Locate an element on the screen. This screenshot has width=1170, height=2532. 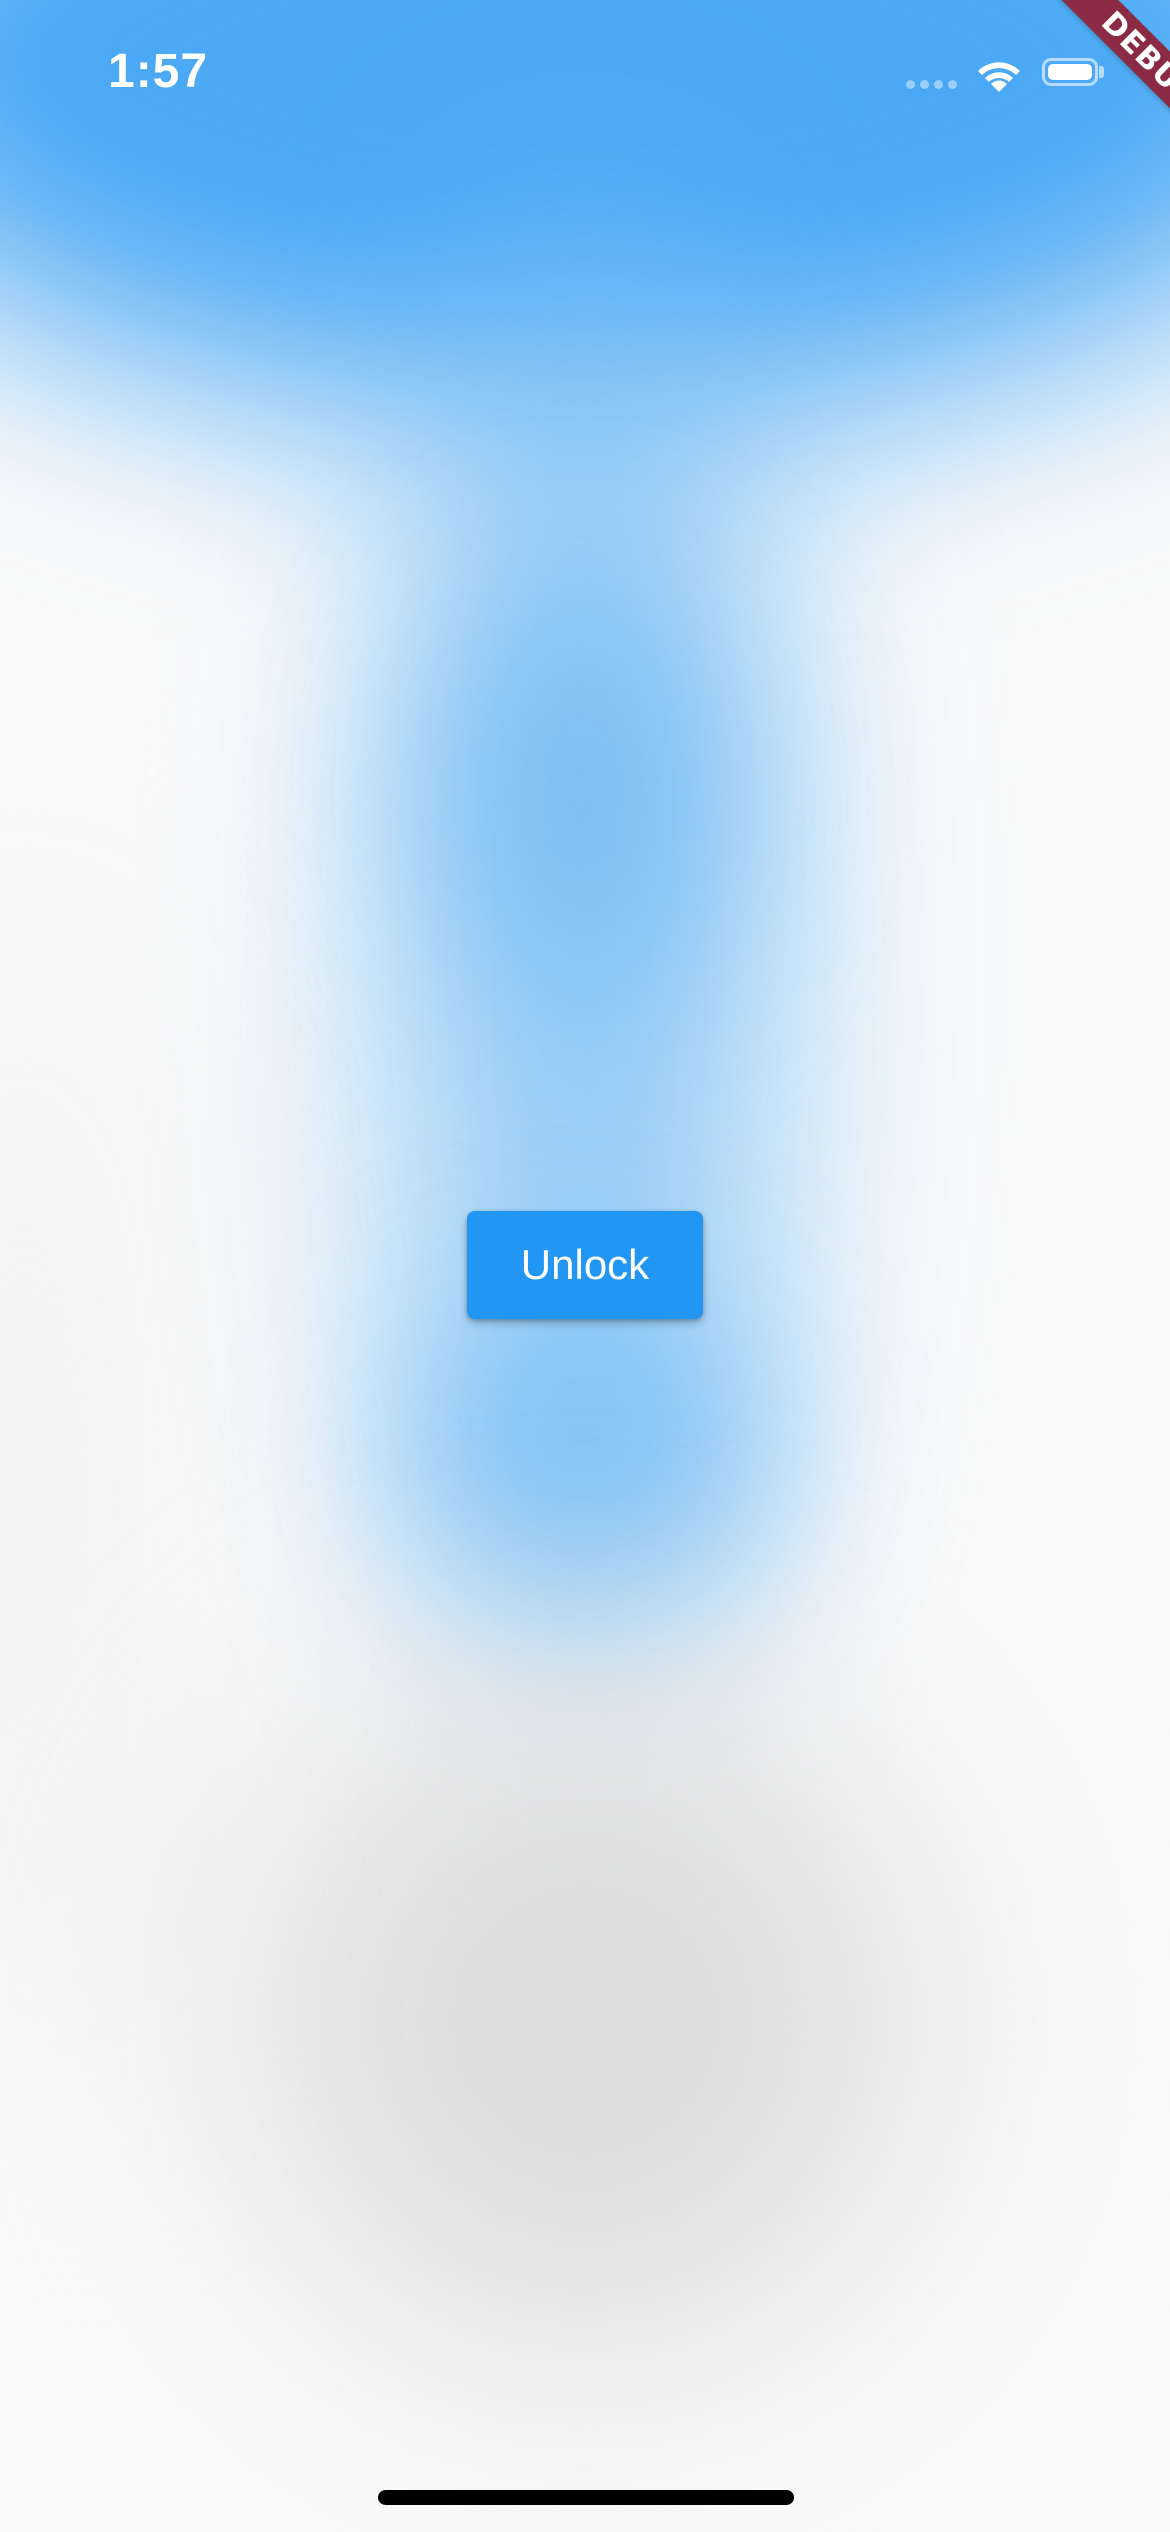
background-blur-left is located at coordinates (100, 1500).